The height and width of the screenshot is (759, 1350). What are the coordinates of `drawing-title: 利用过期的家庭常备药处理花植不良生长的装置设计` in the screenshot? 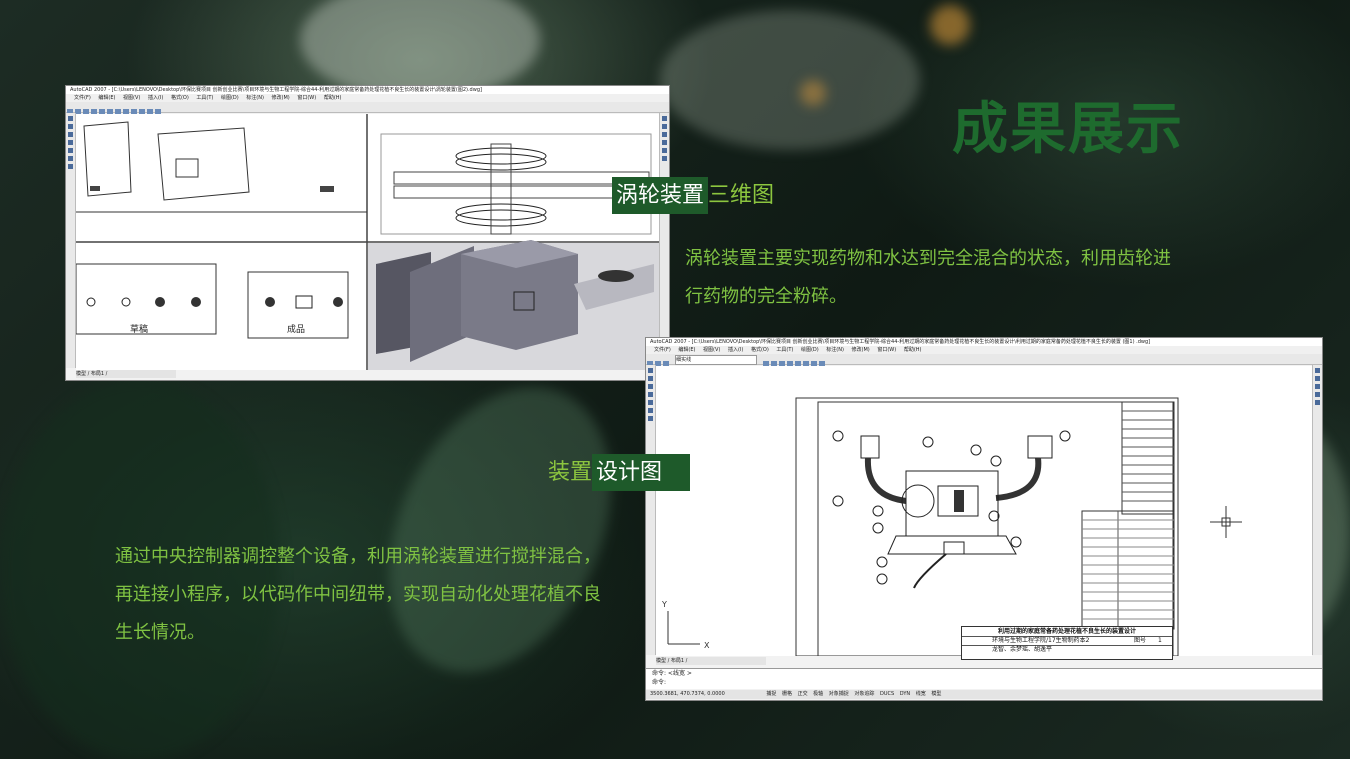 It's located at (1066, 631).